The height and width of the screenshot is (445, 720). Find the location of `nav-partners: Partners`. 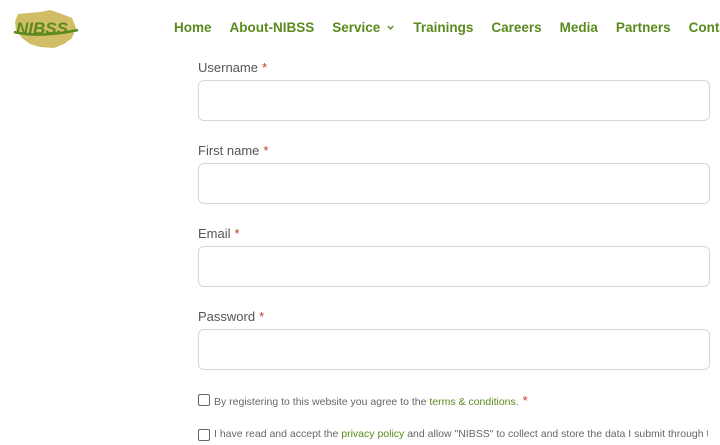

nav-partners: Partners is located at coordinates (643, 27).